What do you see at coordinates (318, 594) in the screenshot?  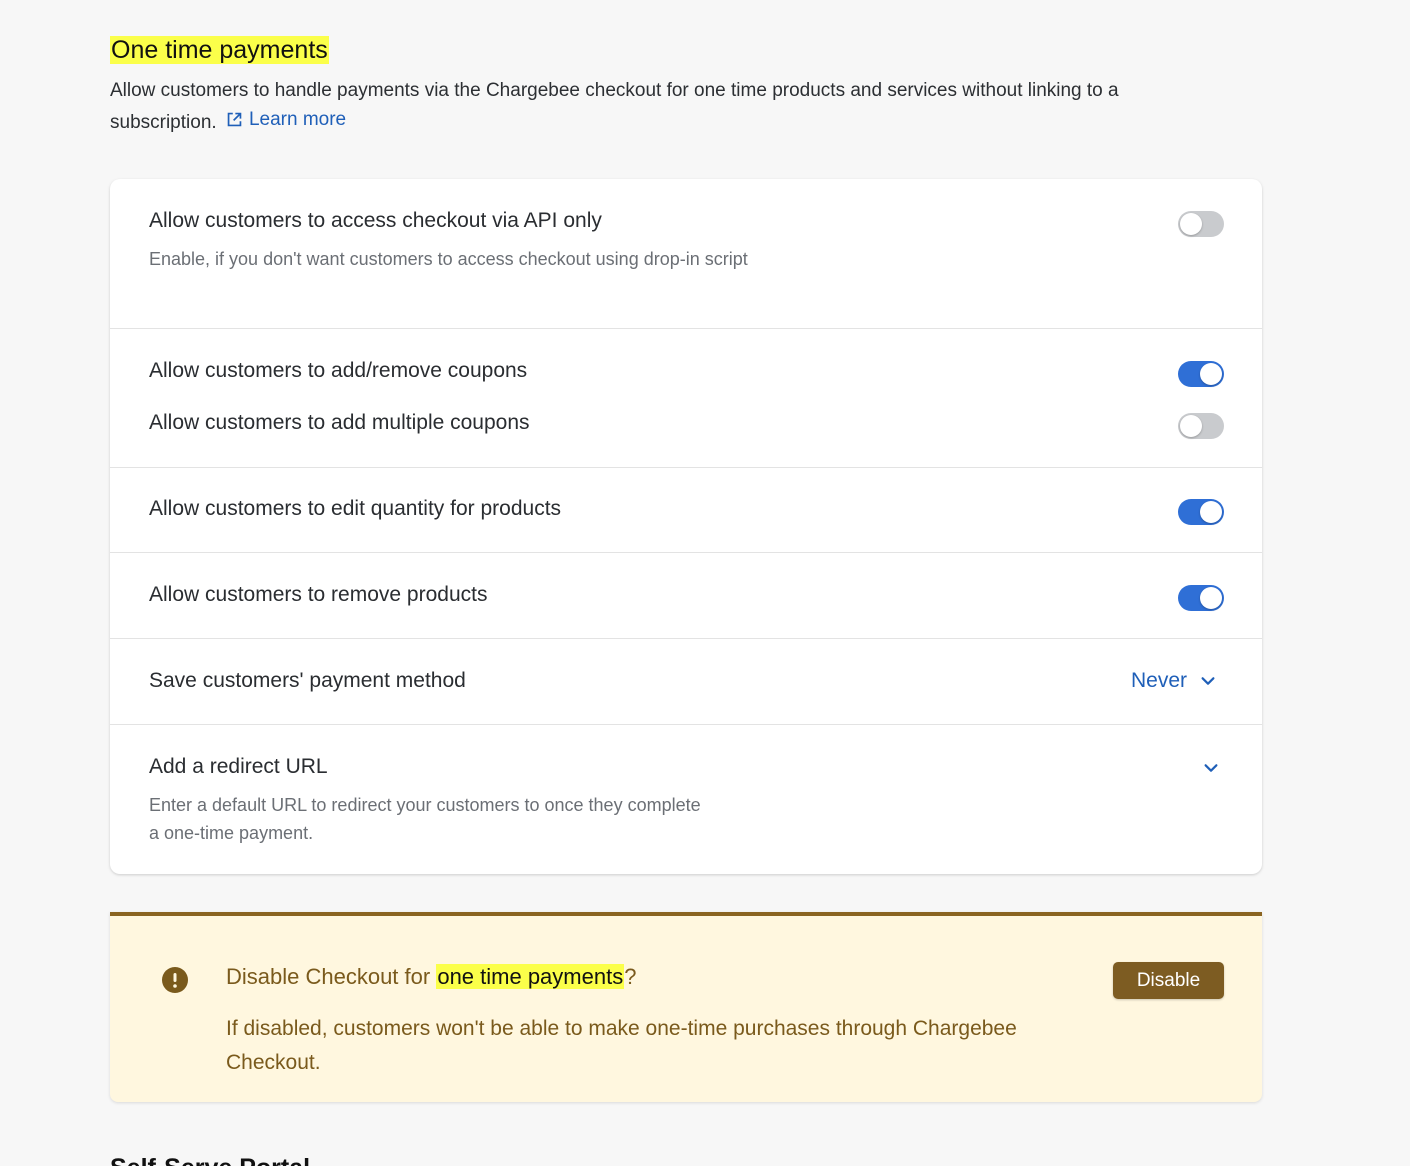 I see `setting-label-remove-products: Allow customers to remove products` at bounding box center [318, 594].